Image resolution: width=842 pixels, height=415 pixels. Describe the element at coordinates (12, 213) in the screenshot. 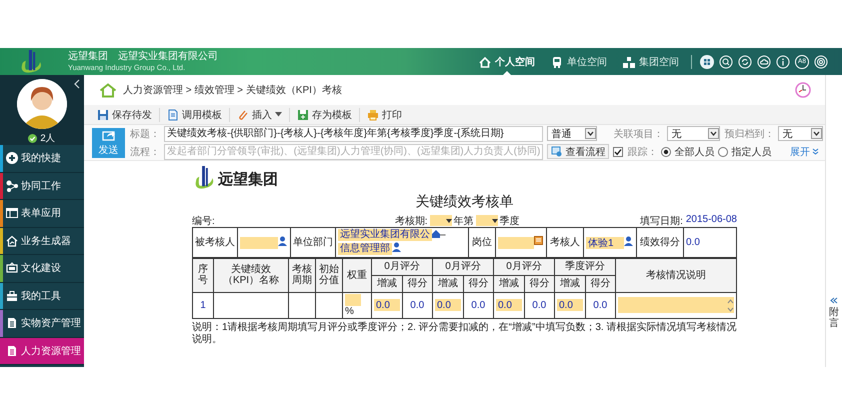

I see `table-window-icon` at that location.